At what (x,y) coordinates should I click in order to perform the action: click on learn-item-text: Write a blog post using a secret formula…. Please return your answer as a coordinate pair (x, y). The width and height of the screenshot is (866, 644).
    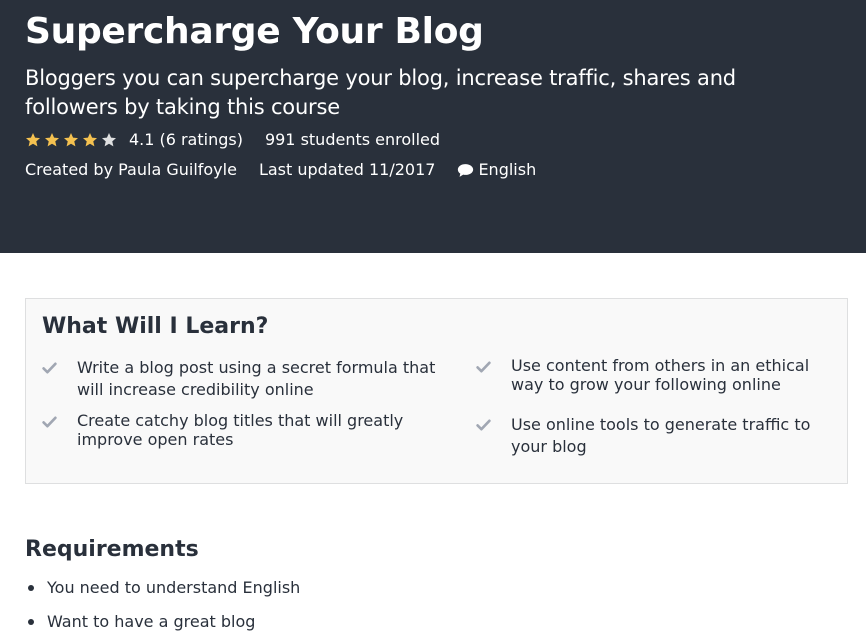
    Looking at the image, I should click on (256, 378).